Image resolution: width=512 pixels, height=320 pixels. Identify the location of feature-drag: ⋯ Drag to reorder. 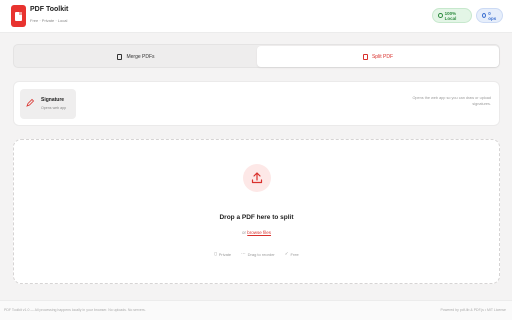
(258, 254).